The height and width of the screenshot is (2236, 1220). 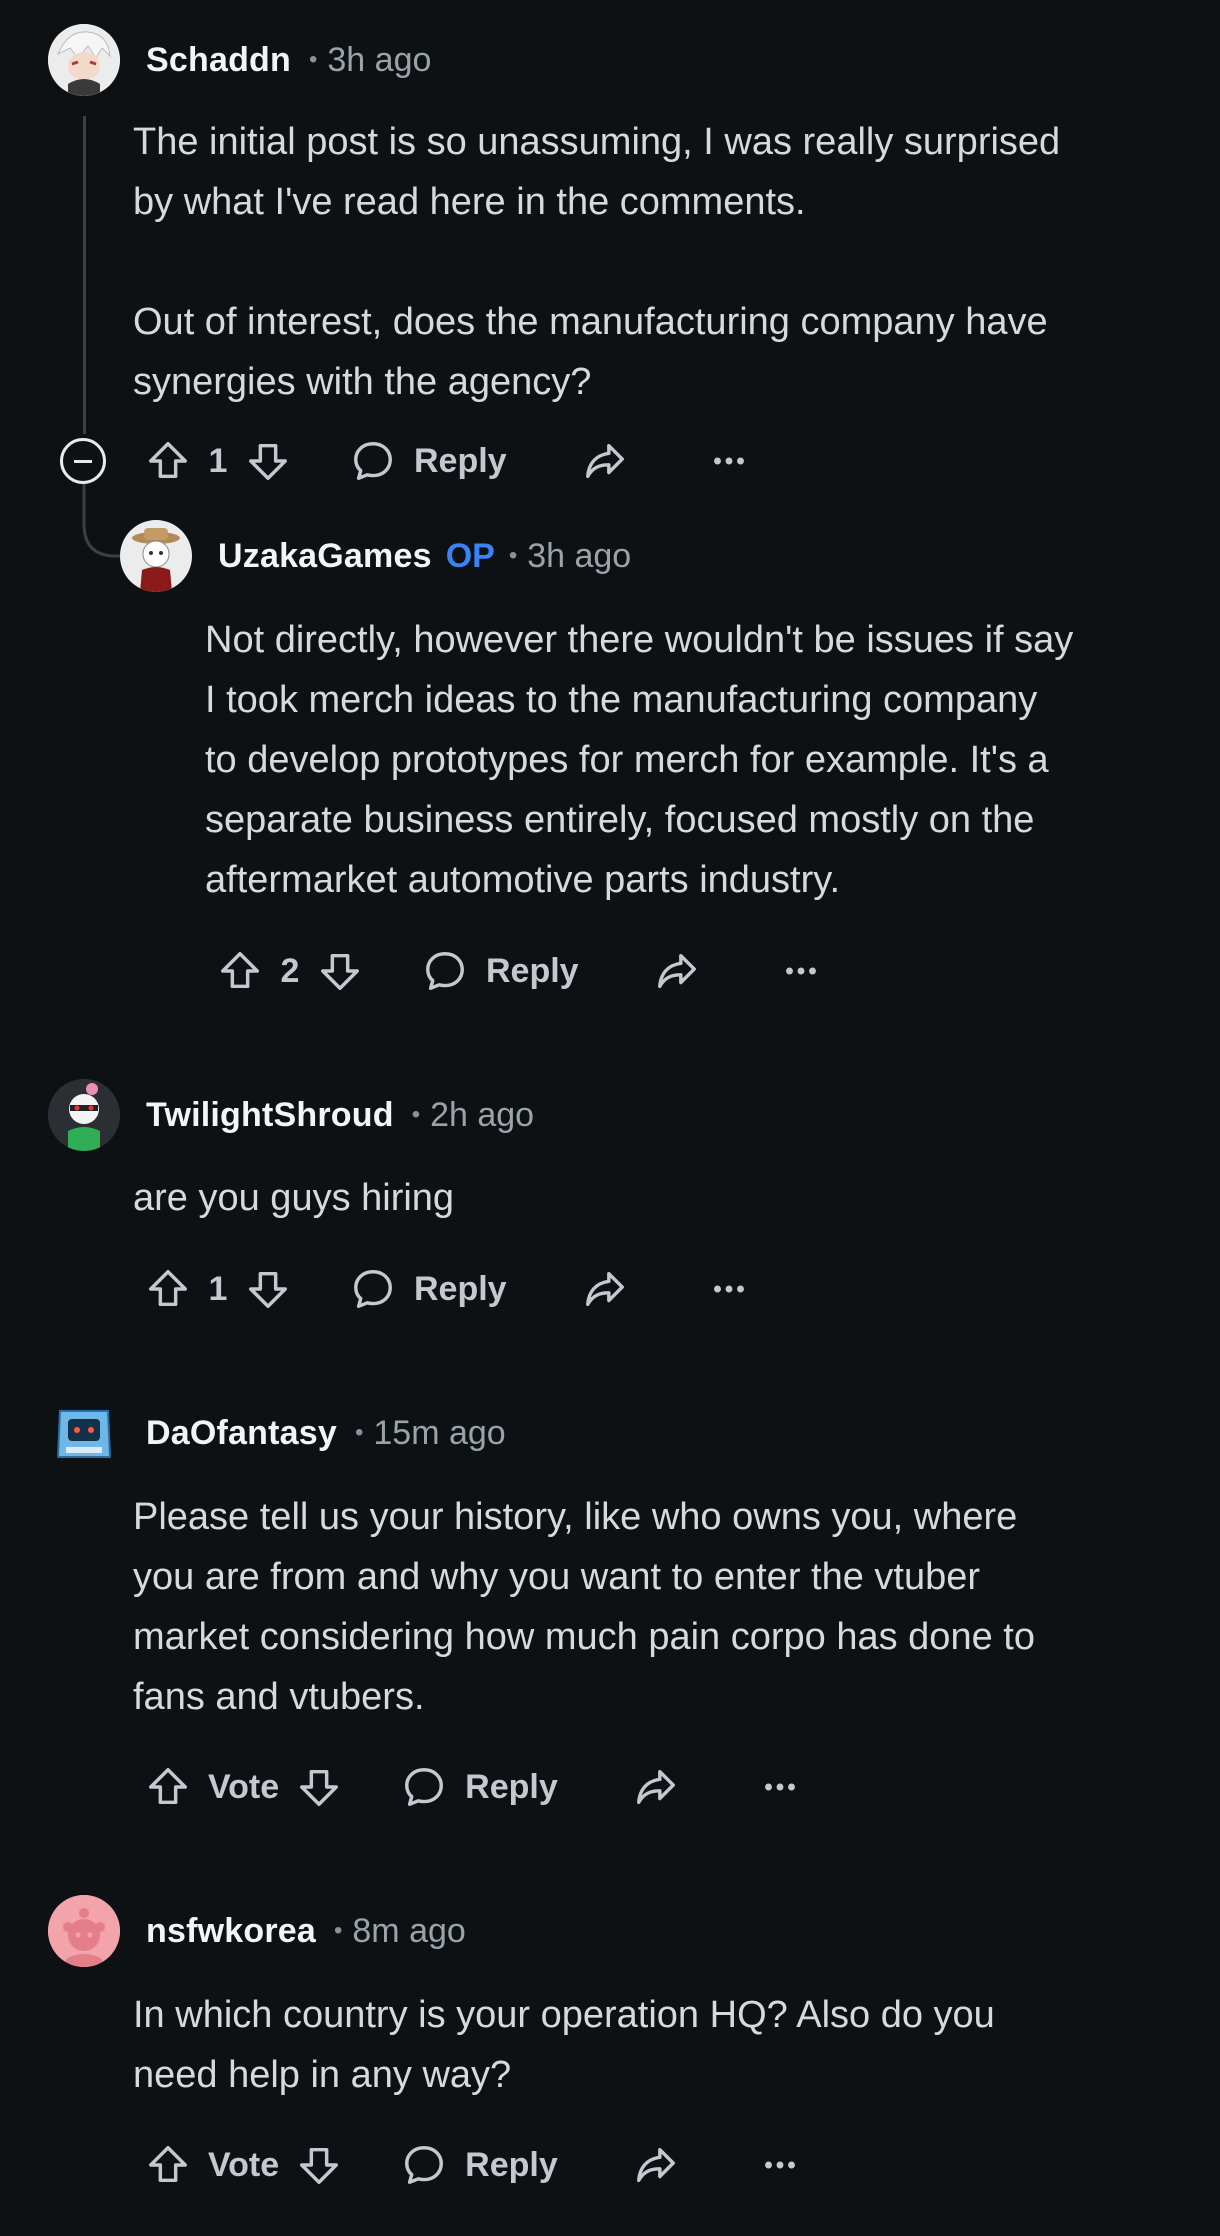 I want to click on comment-header: DaOfantasy • 15m ago, so click(x=277, y=1433).